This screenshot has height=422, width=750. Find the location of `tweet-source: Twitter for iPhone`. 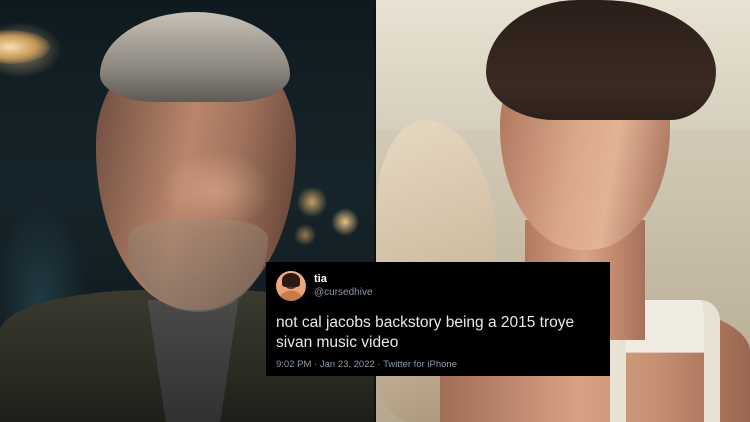

tweet-source: Twitter for iPhone is located at coordinates (420, 364).